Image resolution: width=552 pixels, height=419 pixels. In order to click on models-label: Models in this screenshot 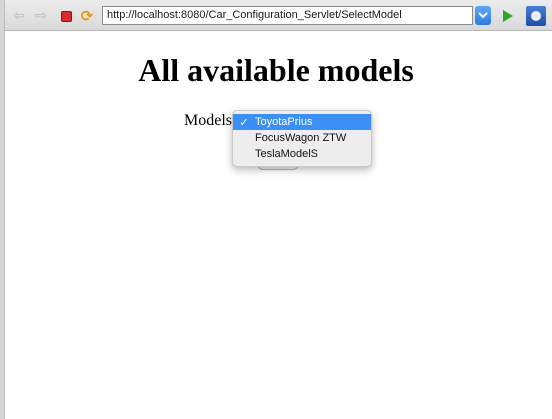, I will do `click(208, 120)`.